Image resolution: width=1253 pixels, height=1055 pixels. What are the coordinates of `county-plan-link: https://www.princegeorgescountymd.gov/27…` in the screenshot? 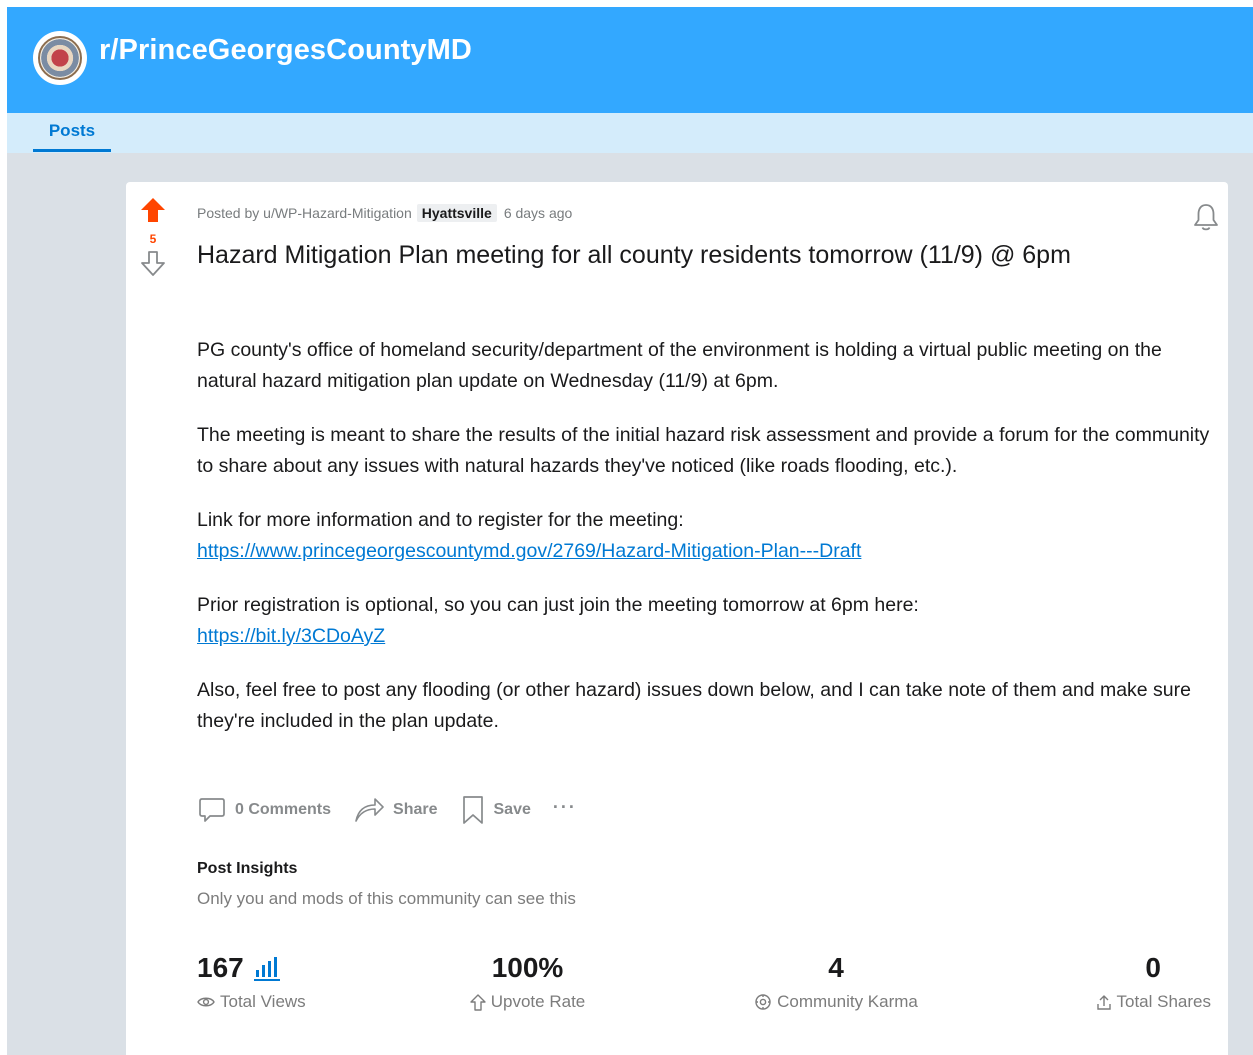 It's located at (529, 551).